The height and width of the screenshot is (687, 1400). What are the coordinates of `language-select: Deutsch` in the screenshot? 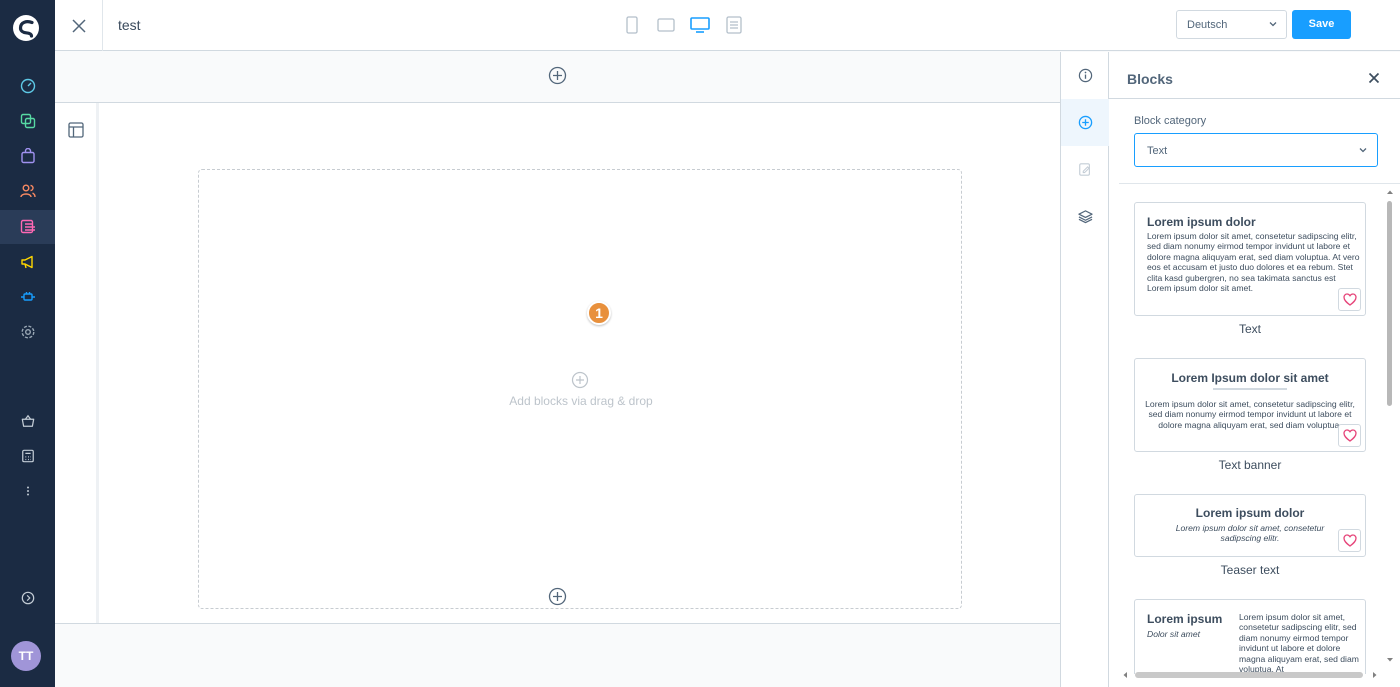 It's located at (1231, 24).